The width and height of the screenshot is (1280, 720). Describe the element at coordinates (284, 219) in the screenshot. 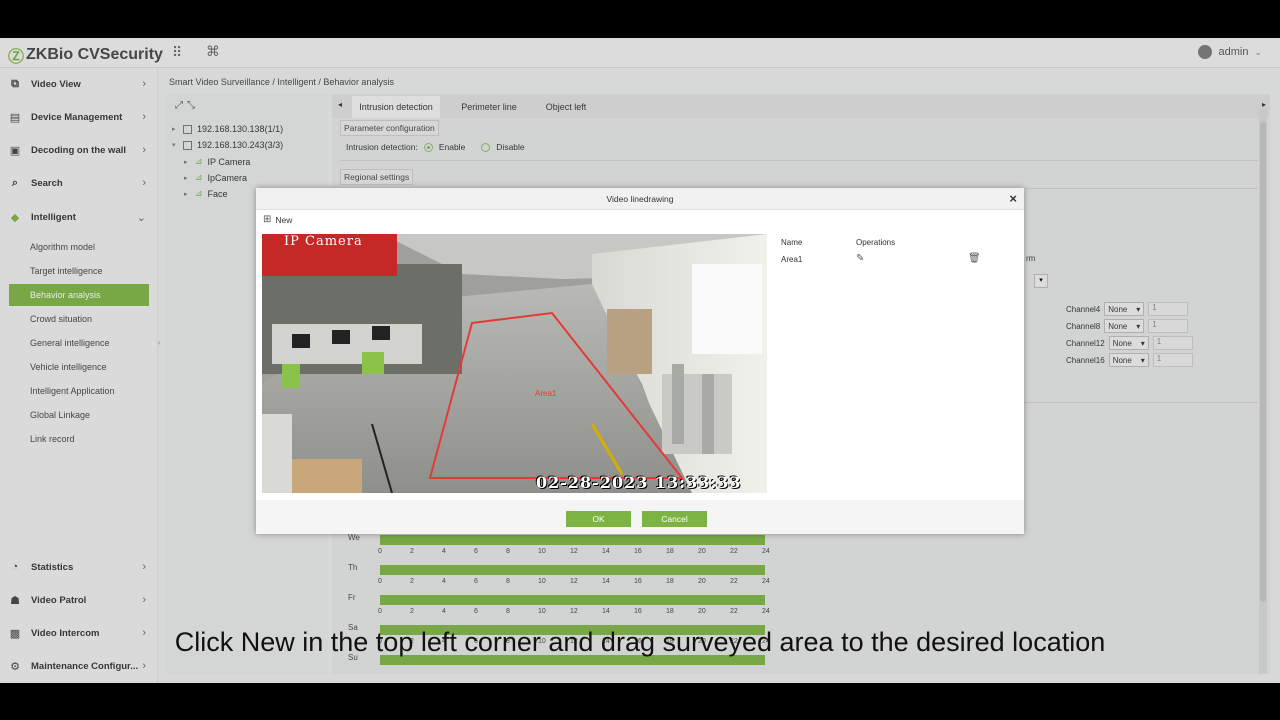

I see `new-label: New` at that location.